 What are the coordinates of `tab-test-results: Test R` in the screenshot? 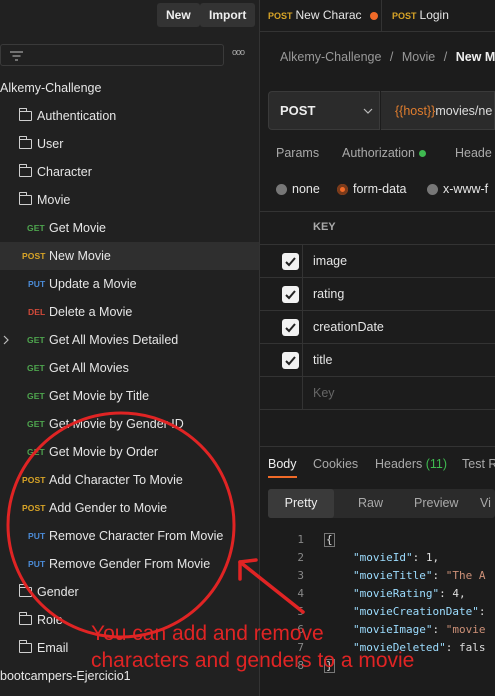 It's located at (478, 464).